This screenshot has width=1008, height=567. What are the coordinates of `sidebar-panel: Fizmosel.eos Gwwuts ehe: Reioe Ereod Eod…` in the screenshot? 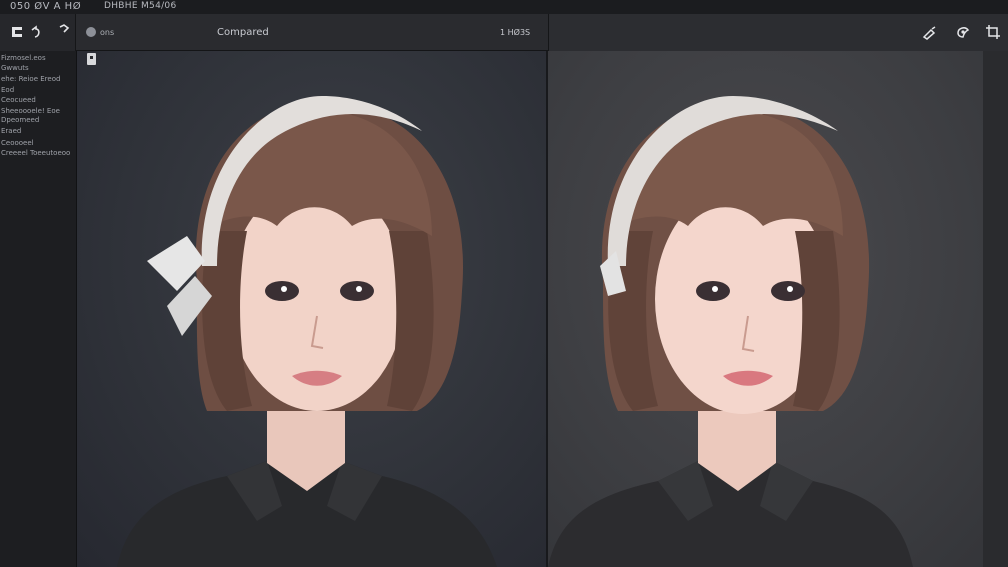 It's located at (38, 309).